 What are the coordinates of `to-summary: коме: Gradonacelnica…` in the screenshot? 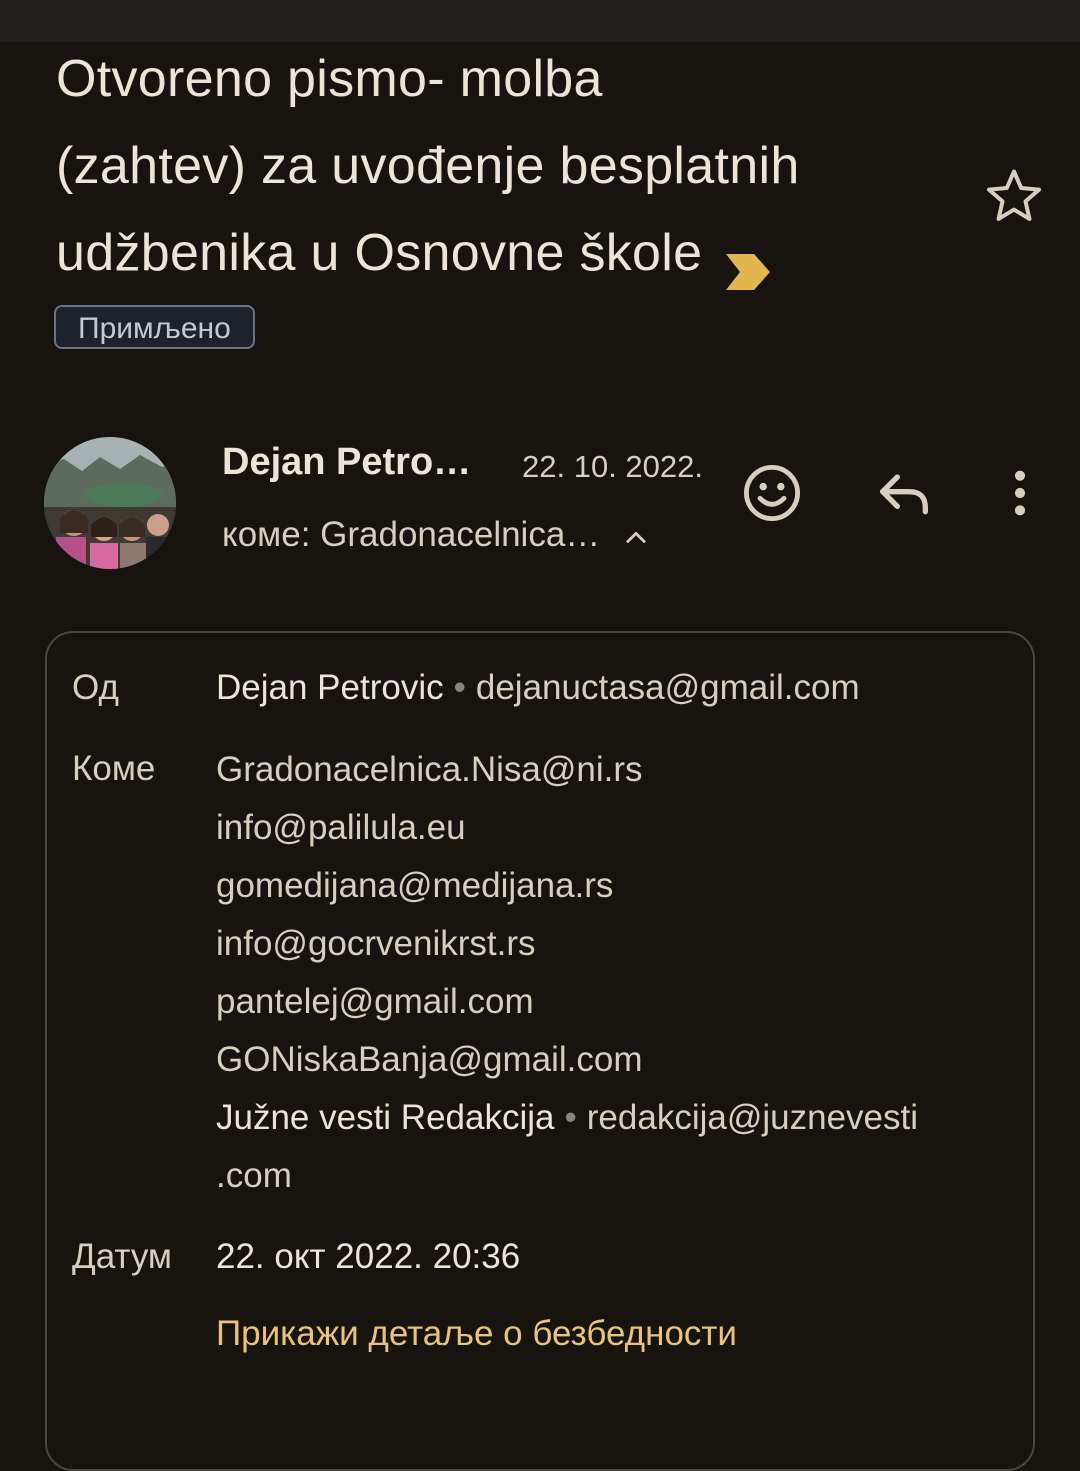 It's located at (411, 534).